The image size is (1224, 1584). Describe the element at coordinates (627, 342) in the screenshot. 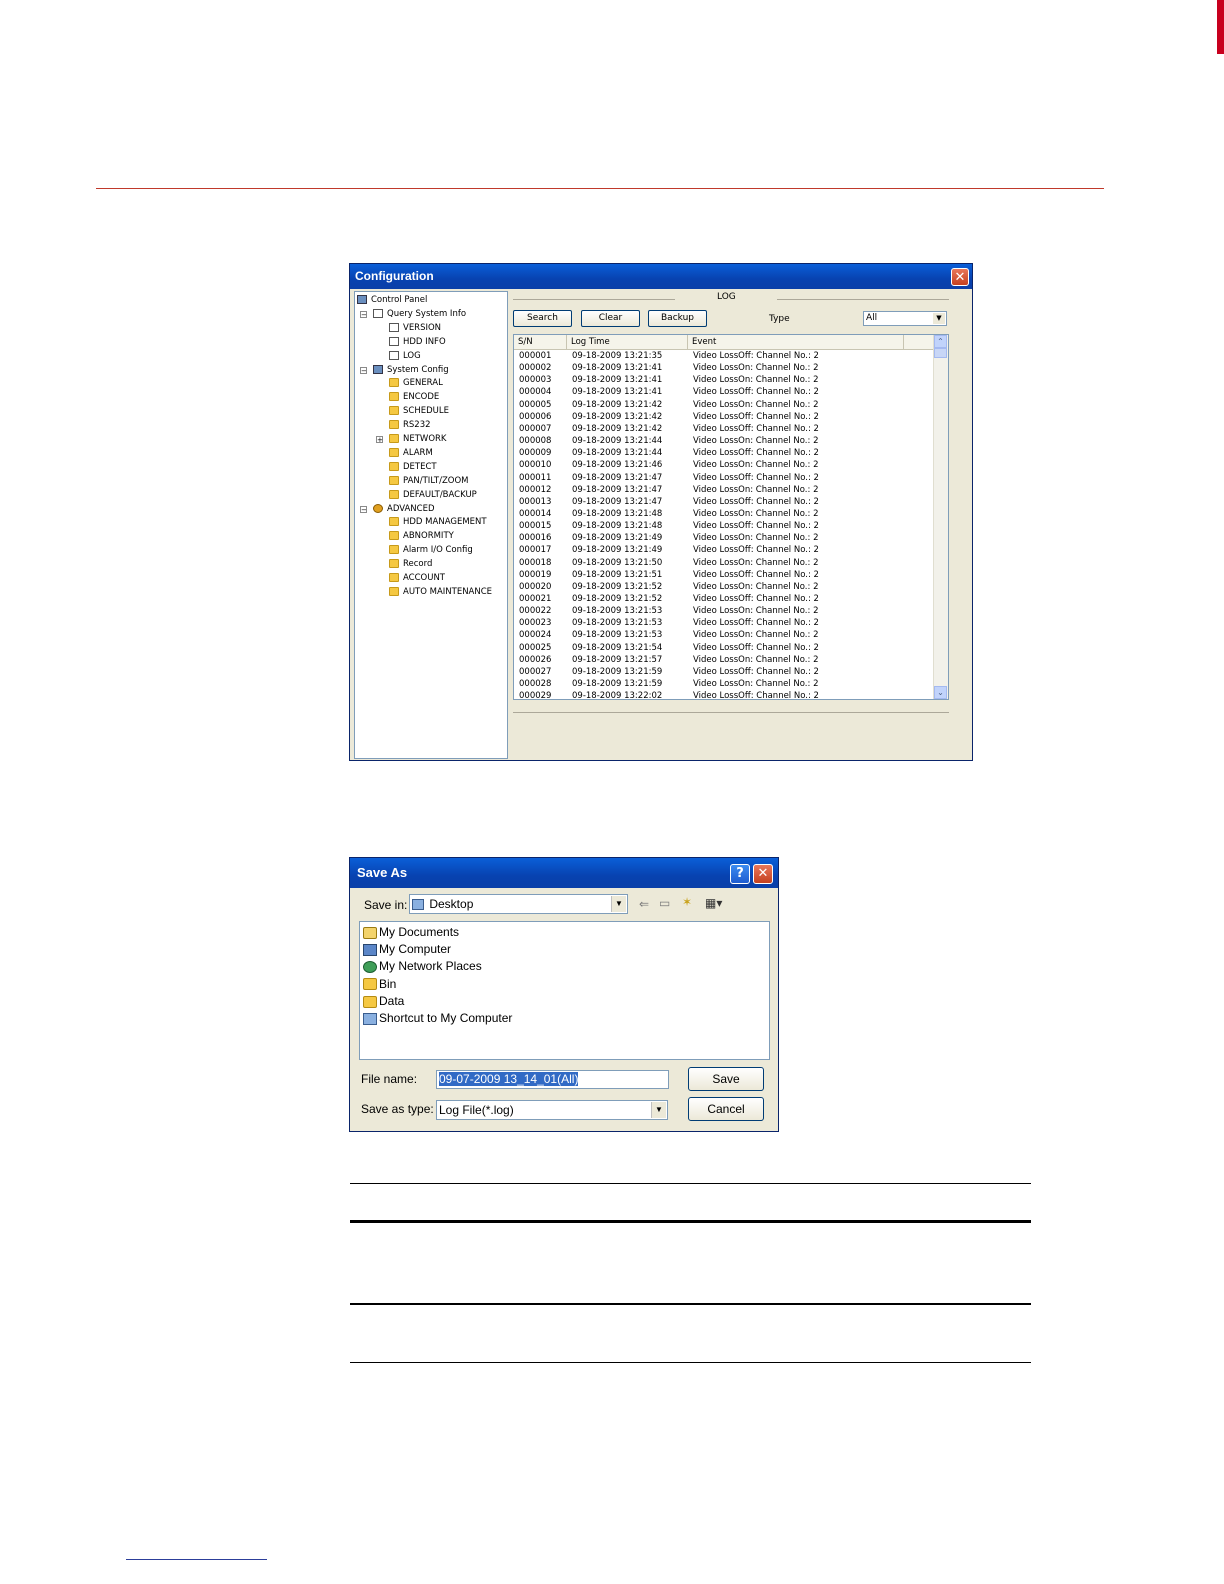

I see `column-header-log-time: Log Time` at that location.